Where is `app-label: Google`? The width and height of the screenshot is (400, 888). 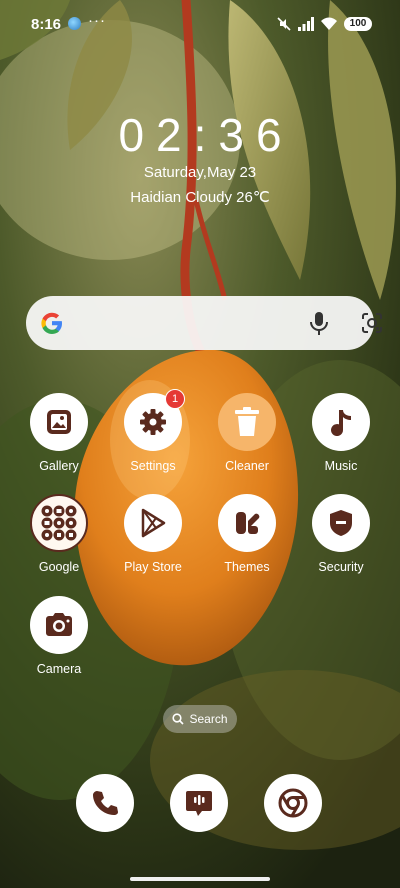 app-label: Google is located at coordinates (59, 567).